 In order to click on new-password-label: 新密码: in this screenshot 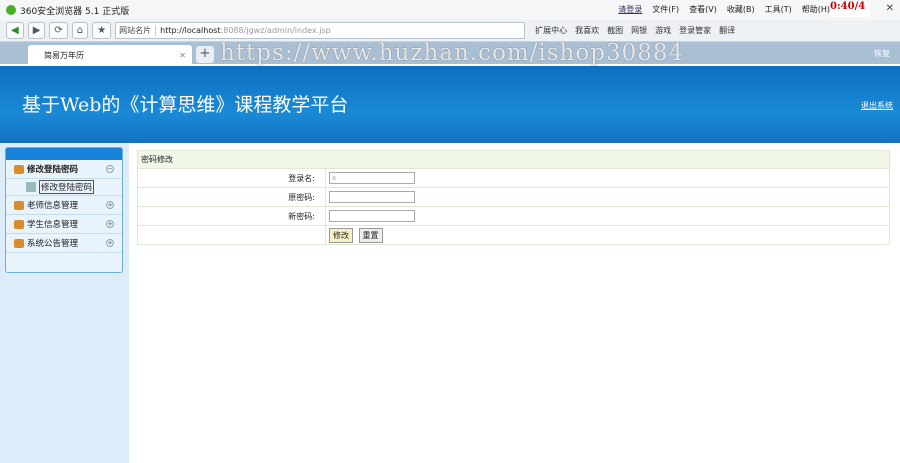, I will do `click(231, 216)`.